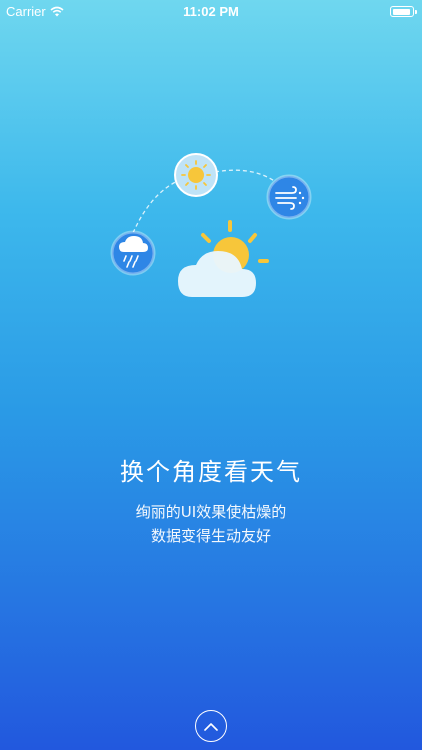  I want to click on status-bar: Carrier 11:02 PM, so click(211, 12).